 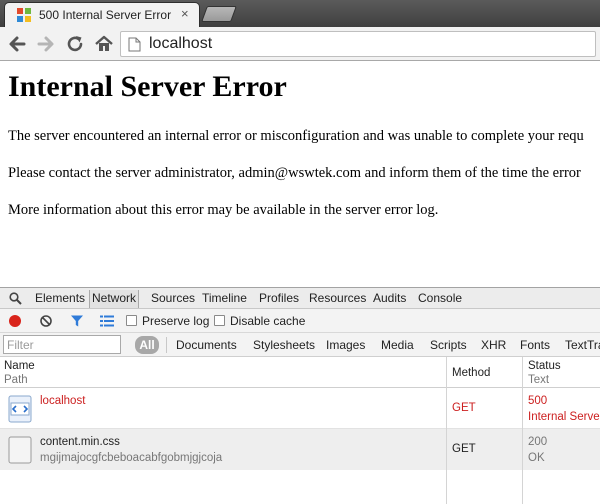 What do you see at coordinates (62, 344) in the screenshot?
I see `filter-input` at bounding box center [62, 344].